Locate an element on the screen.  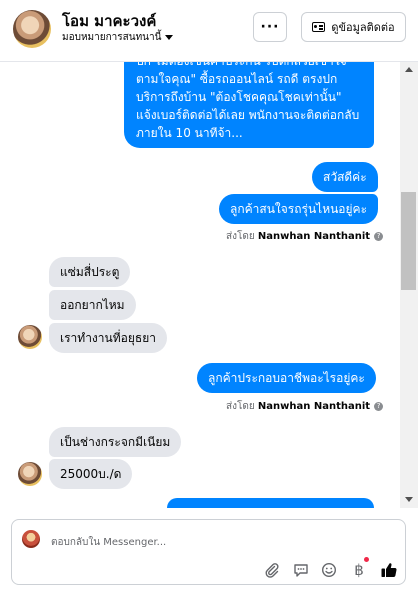
incoming-message: 25000บ./ด is located at coordinates (91, 474).